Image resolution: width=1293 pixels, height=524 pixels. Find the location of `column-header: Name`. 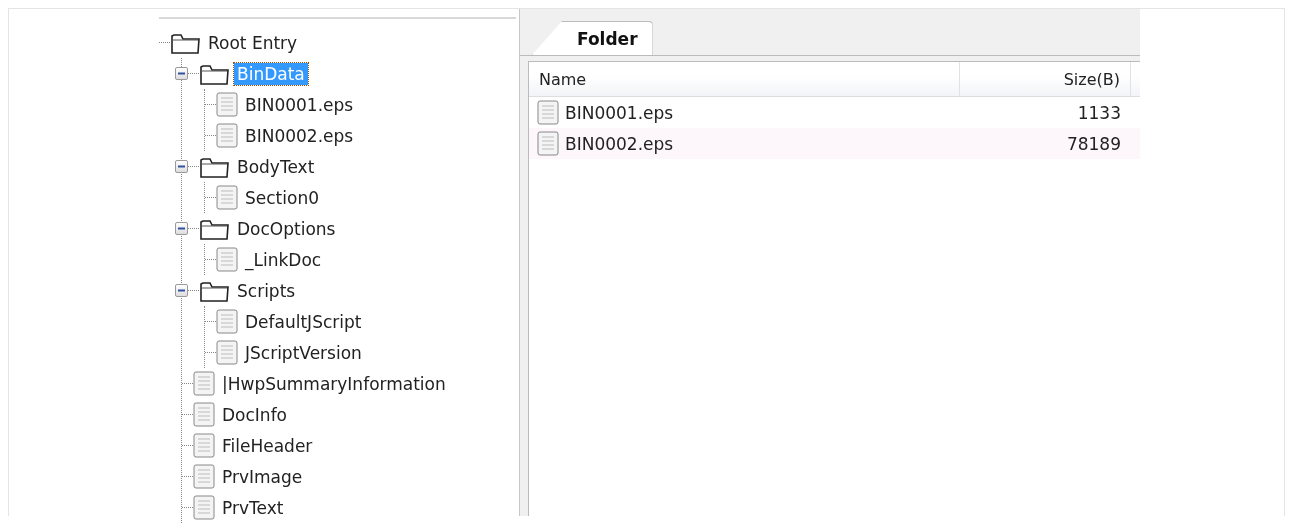

column-header: Name is located at coordinates (744, 79).